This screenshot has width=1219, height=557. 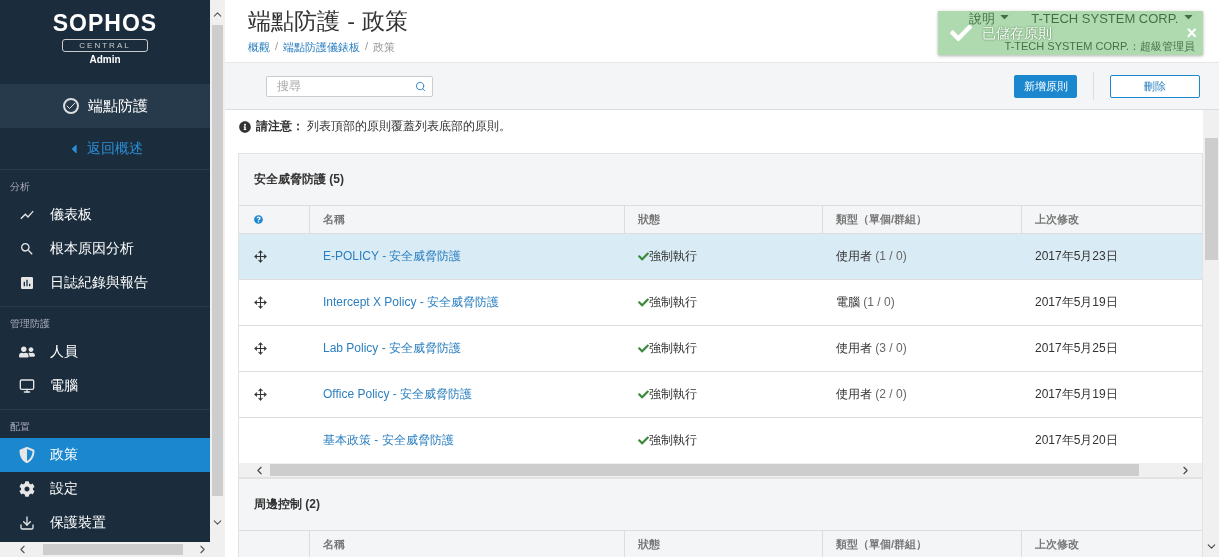 I want to click on logo-text: SOPHOS, so click(x=105, y=23).